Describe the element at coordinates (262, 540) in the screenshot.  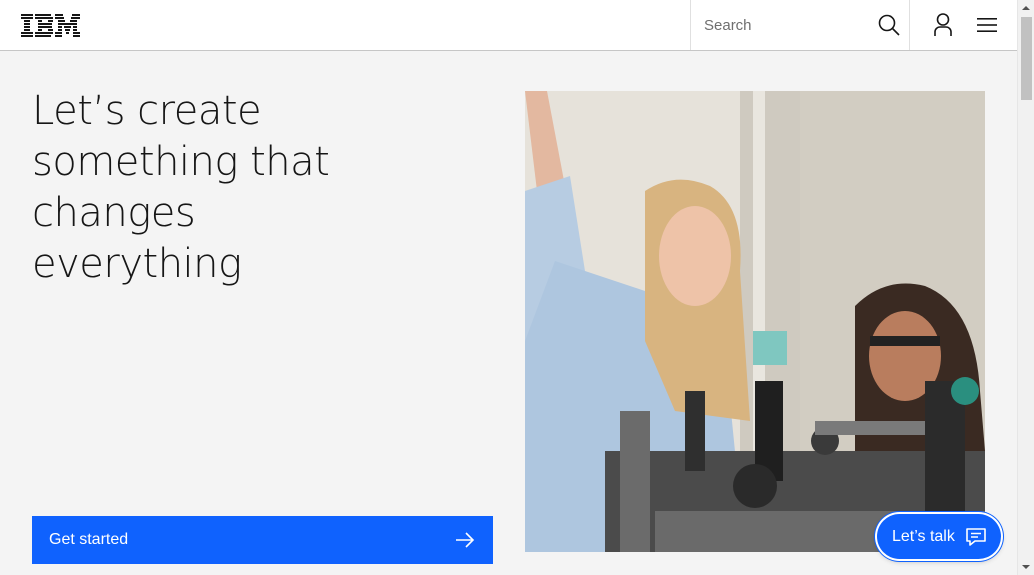
I see `get-started-button: Get started` at that location.